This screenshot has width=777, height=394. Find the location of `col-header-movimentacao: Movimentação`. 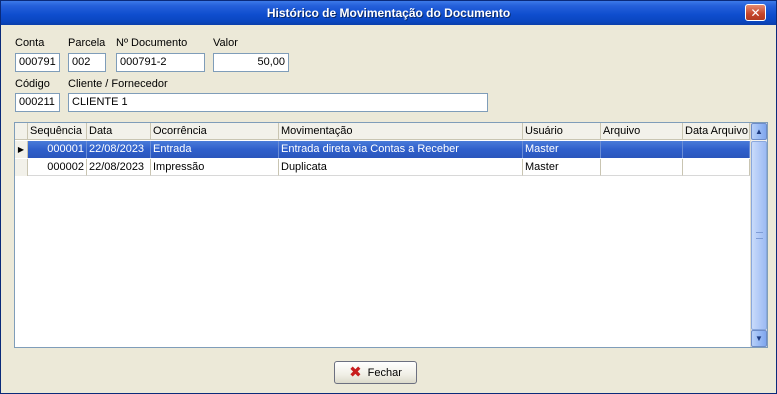

col-header-movimentacao: Movimentação is located at coordinates (401, 131).